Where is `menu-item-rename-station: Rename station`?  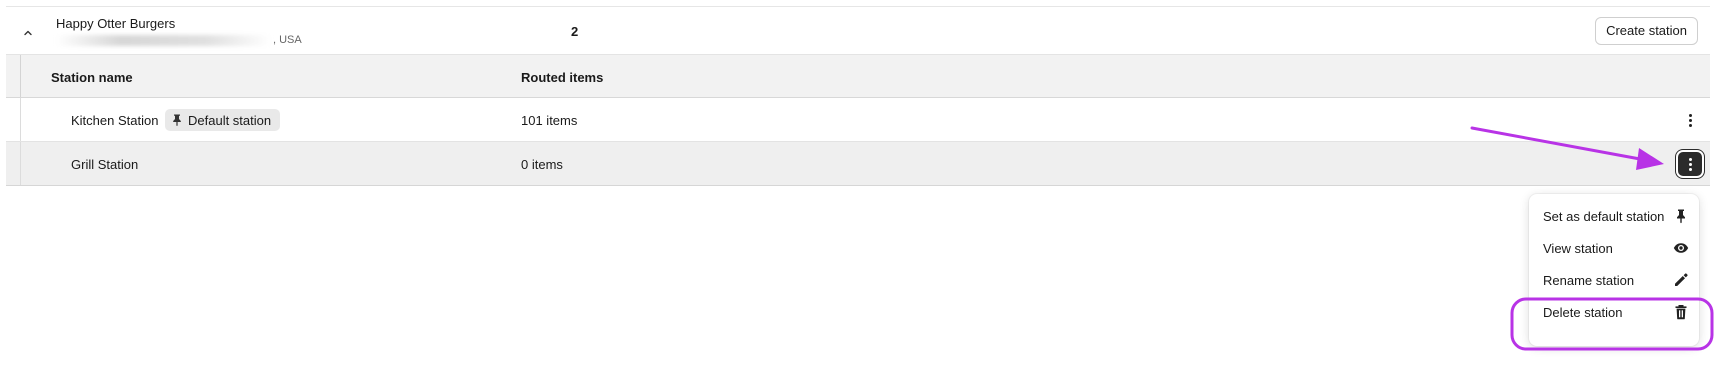 menu-item-rename-station: Rename station is located at coordinates (1614, 280).